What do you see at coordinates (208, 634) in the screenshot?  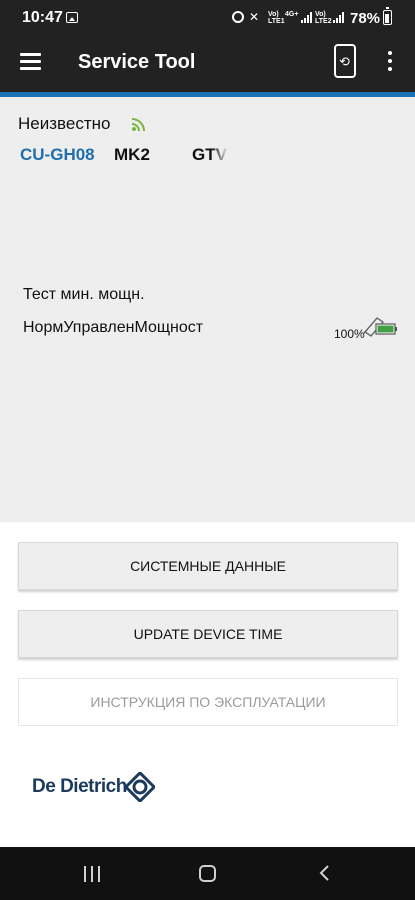 I see `update-device-time-button: UPDATE DEVICE TIME` at bounding box center [208, 634].